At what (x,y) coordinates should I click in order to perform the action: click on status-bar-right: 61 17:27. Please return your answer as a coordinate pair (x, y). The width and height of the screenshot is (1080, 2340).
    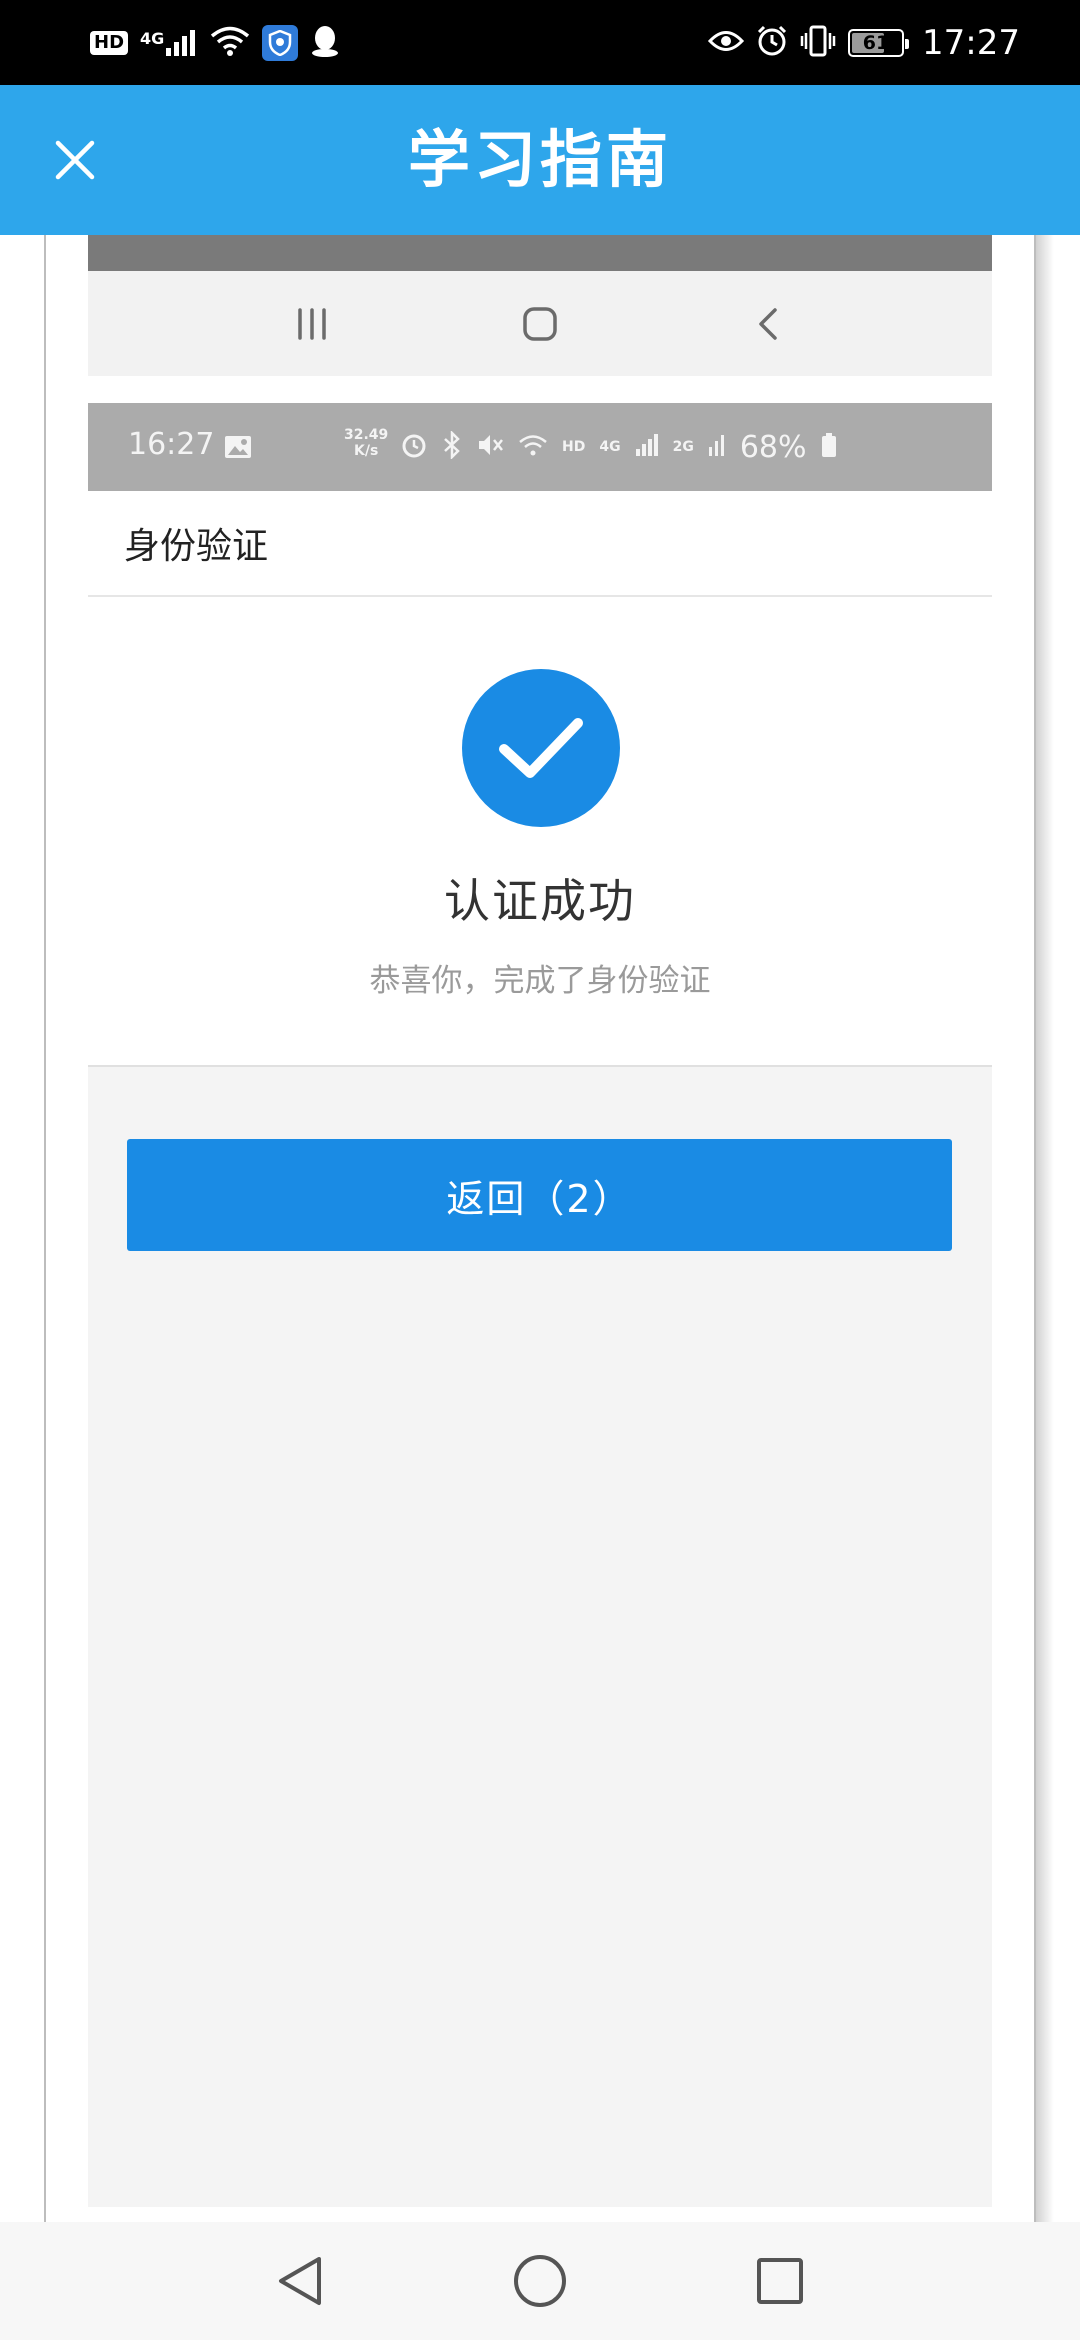
    Looking at the image, I should click on (863, 43).